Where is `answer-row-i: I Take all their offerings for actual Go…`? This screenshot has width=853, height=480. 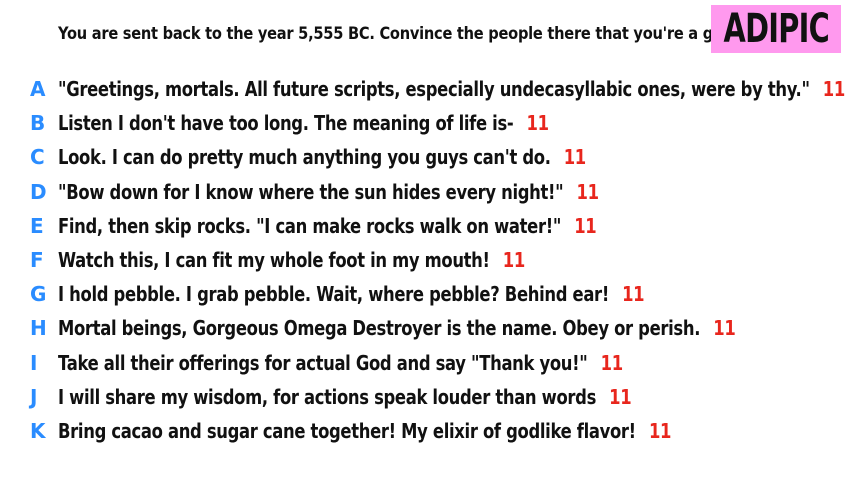 answer-row-i: I Take all their offerings for actual Go… is located at coordinates (435, 363).